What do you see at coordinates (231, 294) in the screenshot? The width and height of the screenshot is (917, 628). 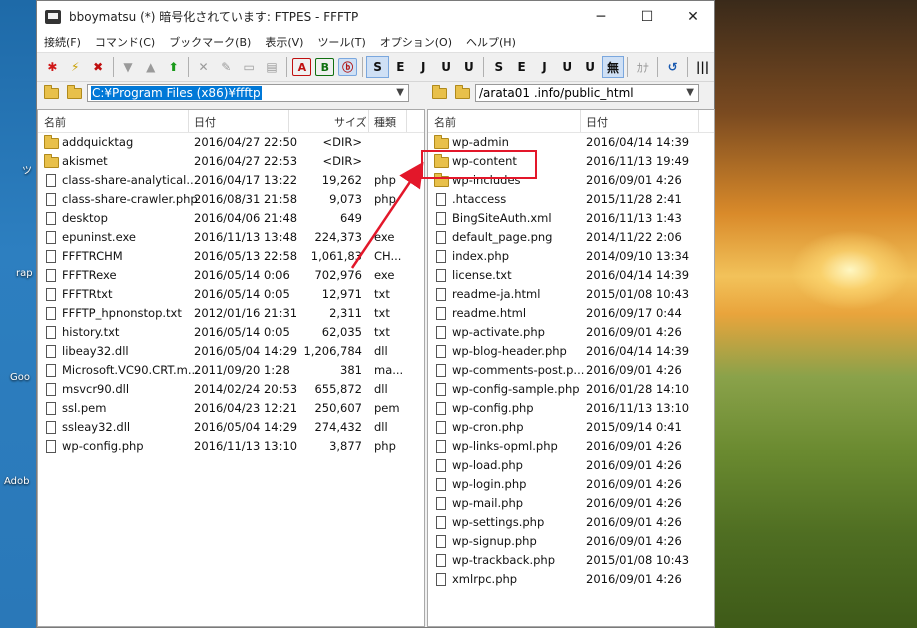 I see `local-file-row: FFFTRtxt 2016/05/14 0:05 12,971 txt` at bounding box center [231, 294].